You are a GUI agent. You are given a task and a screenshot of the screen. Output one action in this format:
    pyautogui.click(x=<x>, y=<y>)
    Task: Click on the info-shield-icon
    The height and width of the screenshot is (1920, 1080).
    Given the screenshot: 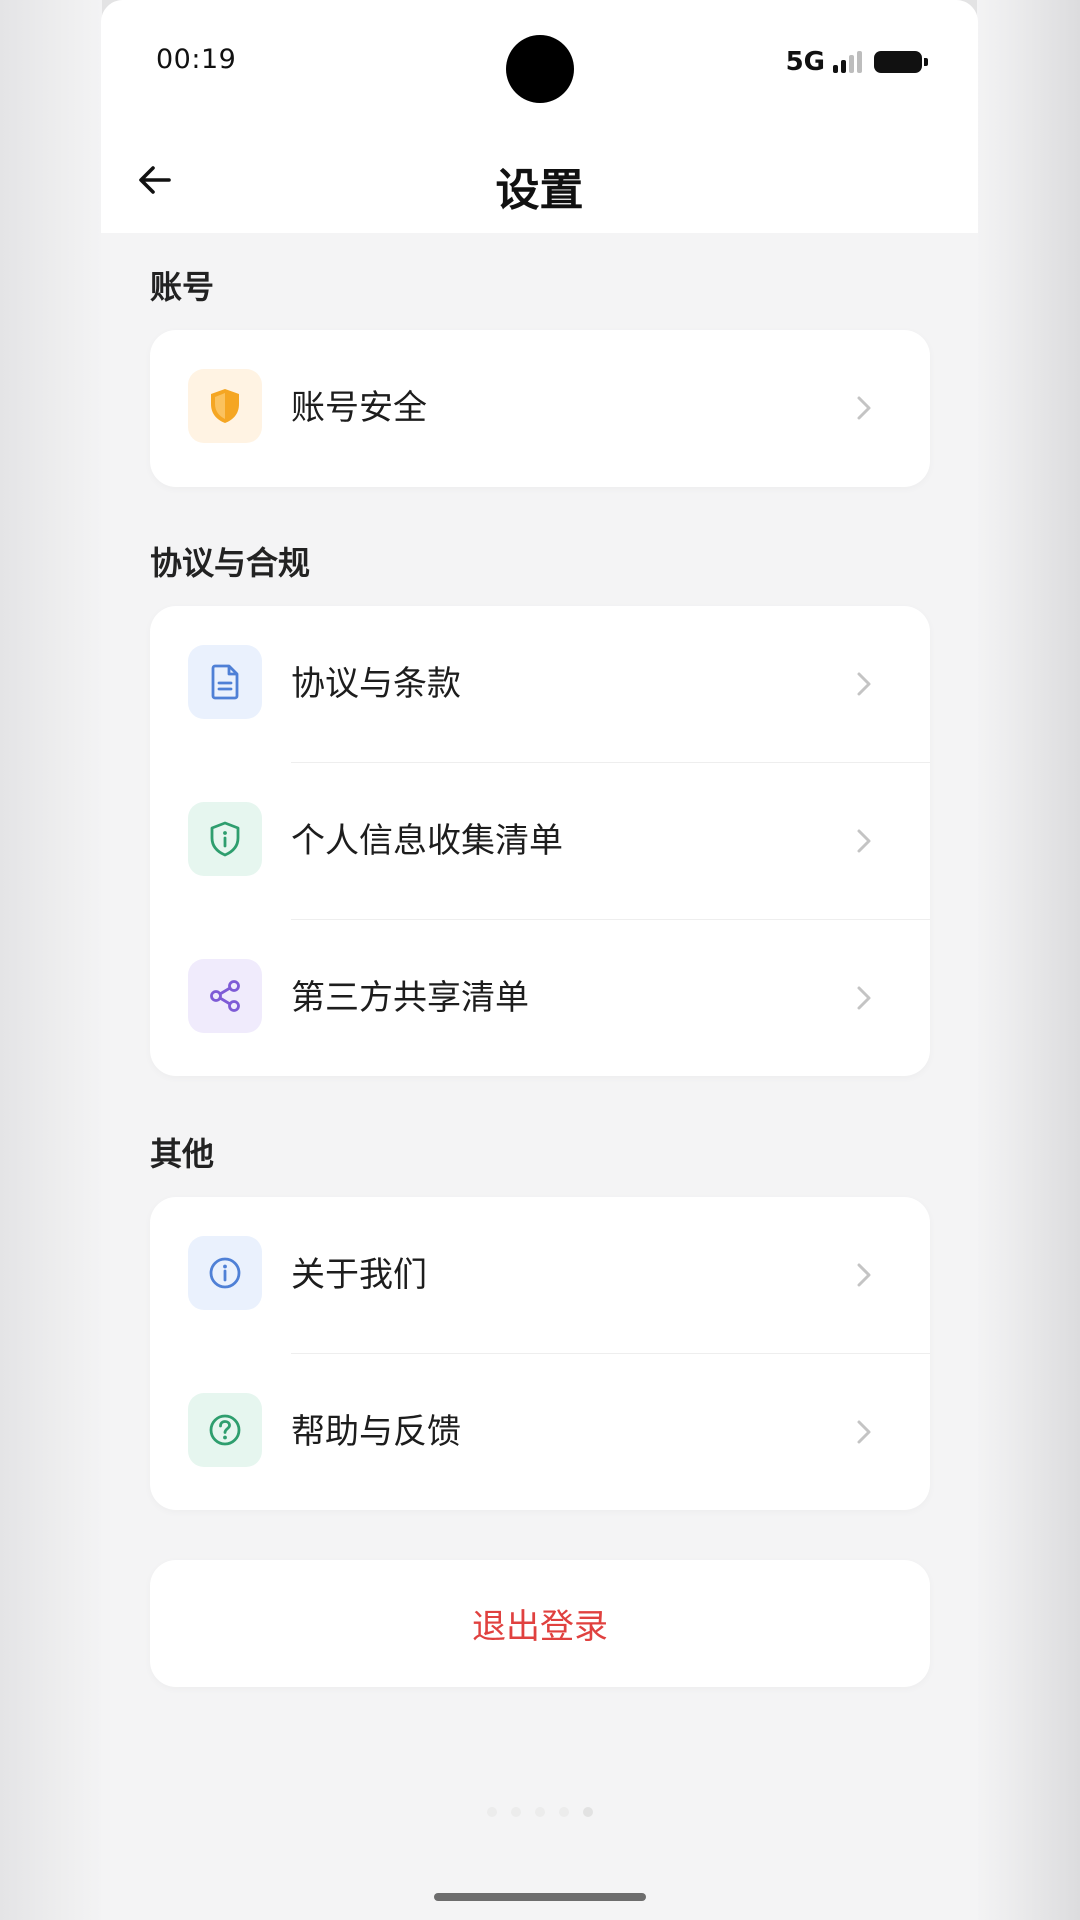 What is the action you would take?
    pyautogui.click(x=225, y=839)
    